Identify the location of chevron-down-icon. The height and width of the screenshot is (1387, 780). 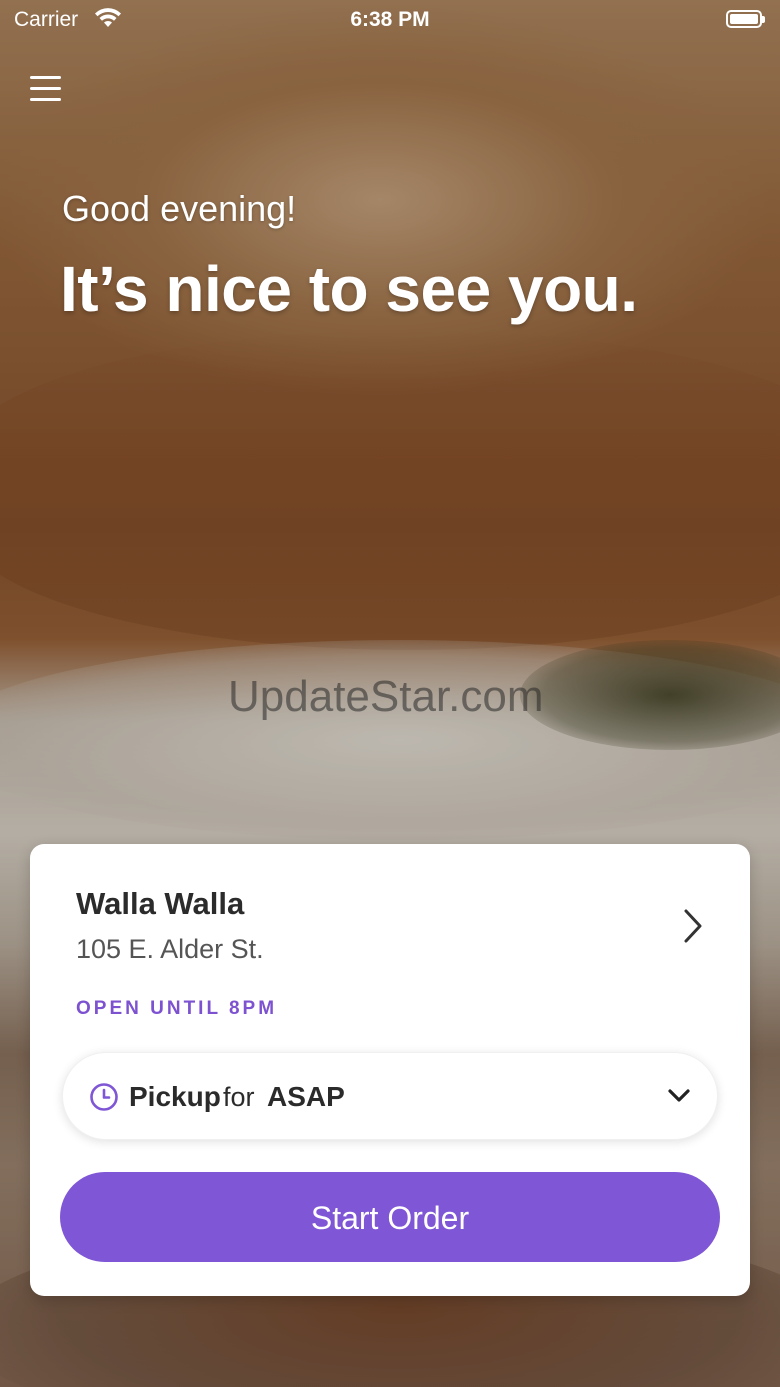
(679, 1095).